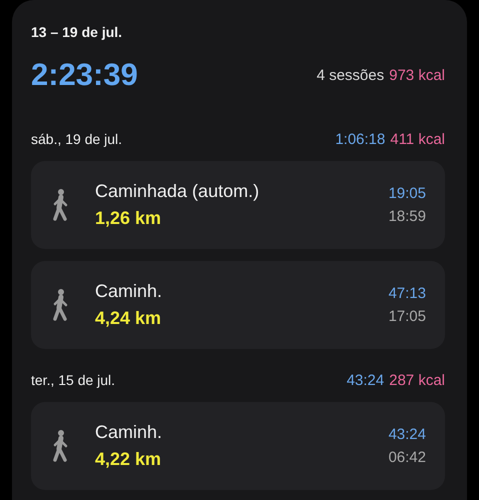 The width and height of the screenshot is (479, 500). Describe the element at coordinates (76, 32) in the screenshot. I see `week-range: 13 – 19 de jul.` at that location.